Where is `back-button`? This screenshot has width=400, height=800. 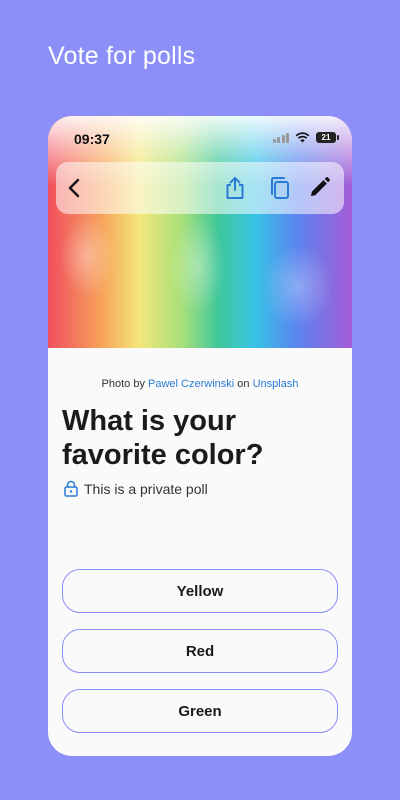 back-button is located at coordinates (75, 188).